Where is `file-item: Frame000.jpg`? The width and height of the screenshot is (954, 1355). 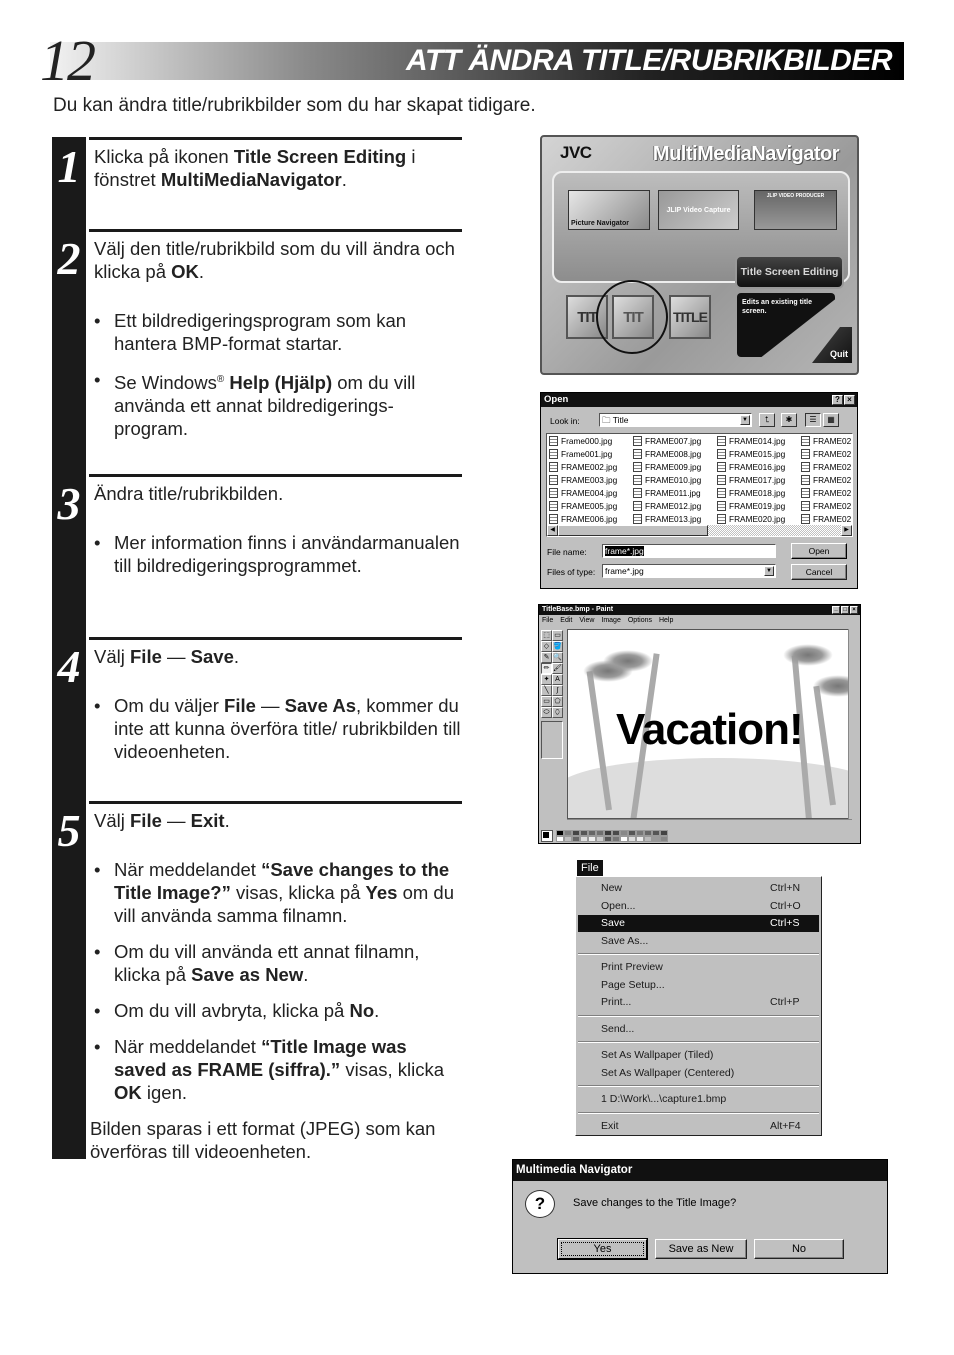 file-item: Frame000.jpg is located at coordinates (591, 441).